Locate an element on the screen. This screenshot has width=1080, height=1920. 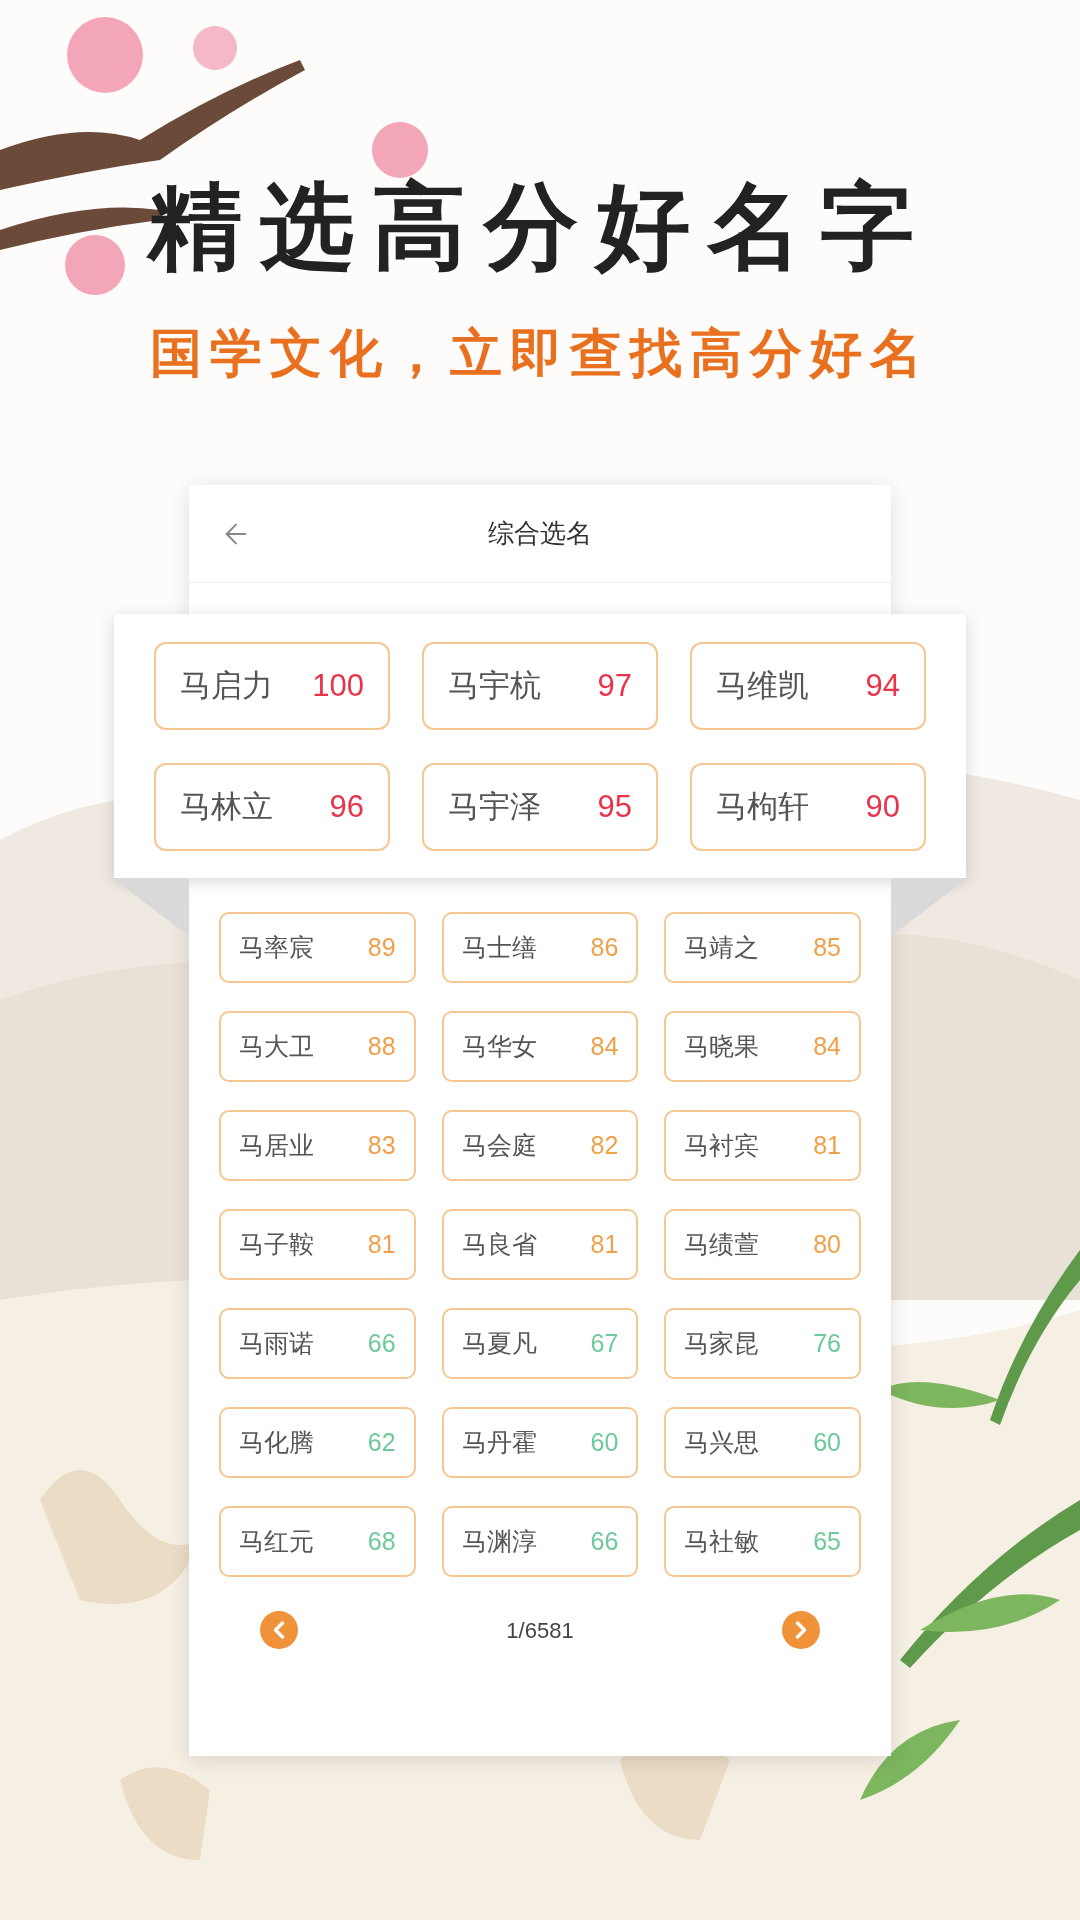
name-chip: 马士缮 86 is located at coordinates (540, 947).